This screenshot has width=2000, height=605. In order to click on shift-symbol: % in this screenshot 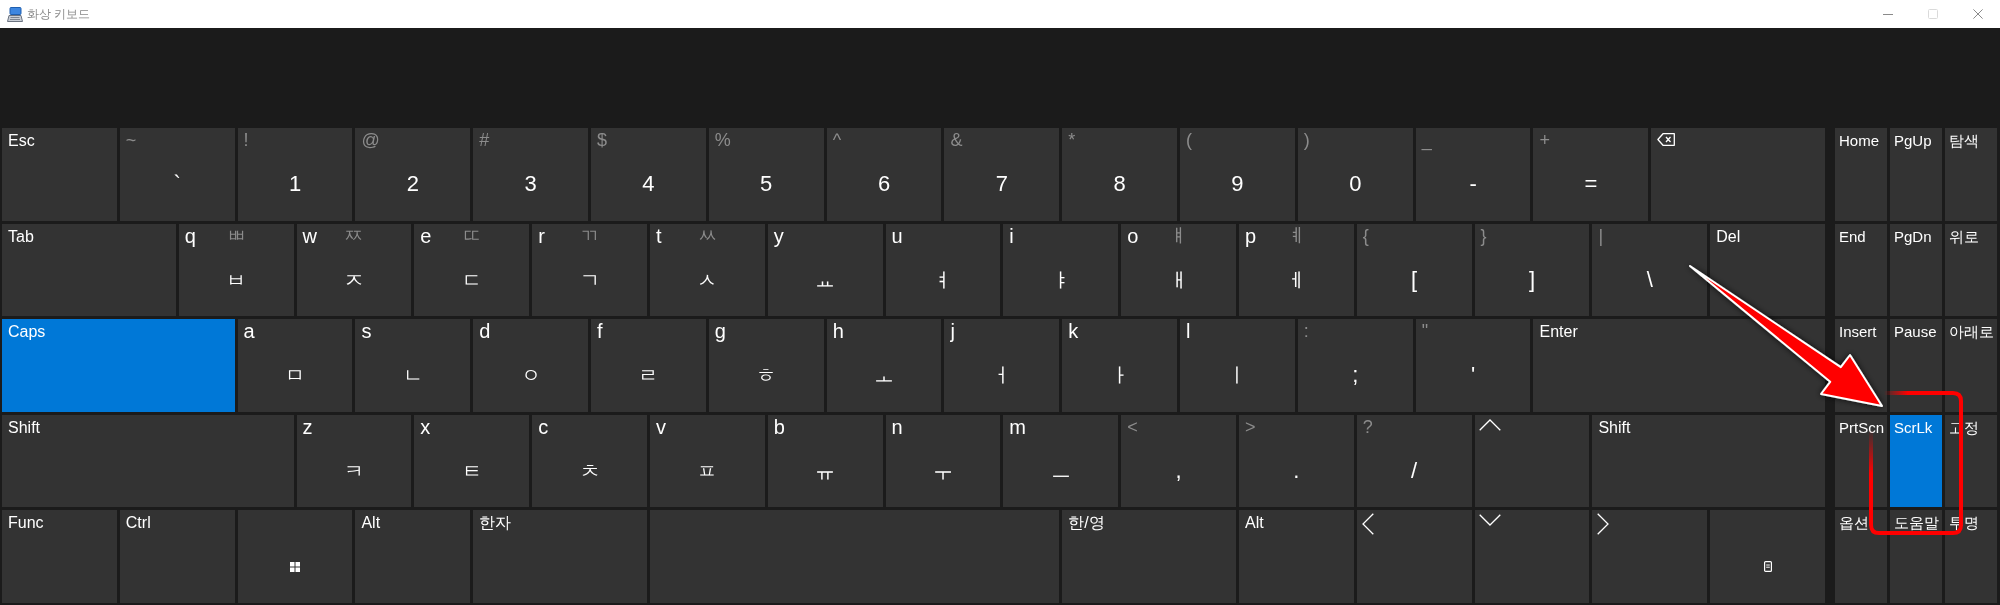, I will do `click(722, 140)`.